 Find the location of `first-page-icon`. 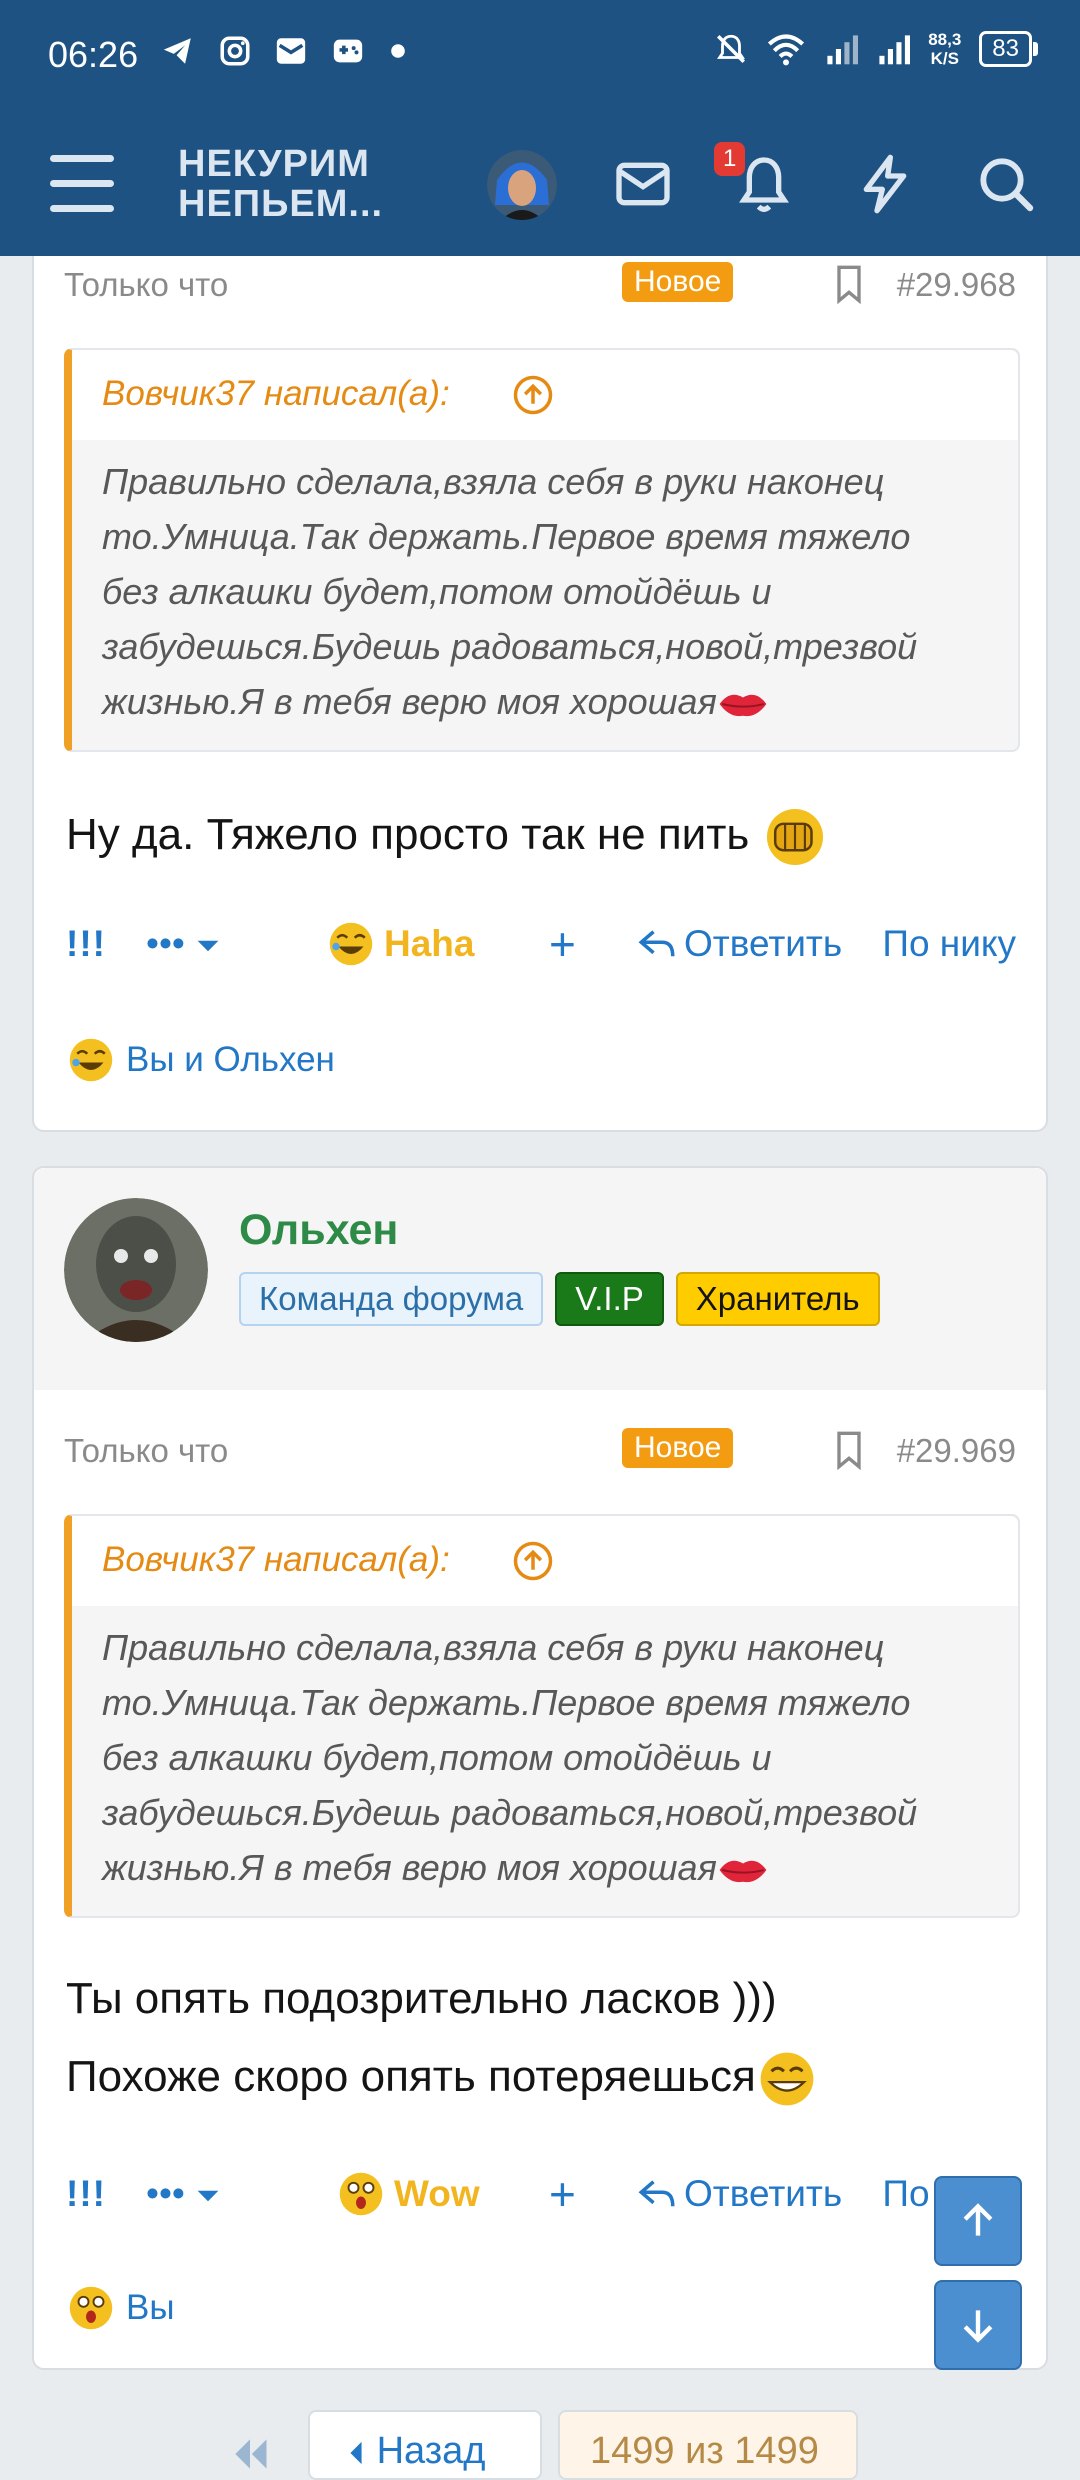

first-page-icon is located at coordinates (250, 2454).